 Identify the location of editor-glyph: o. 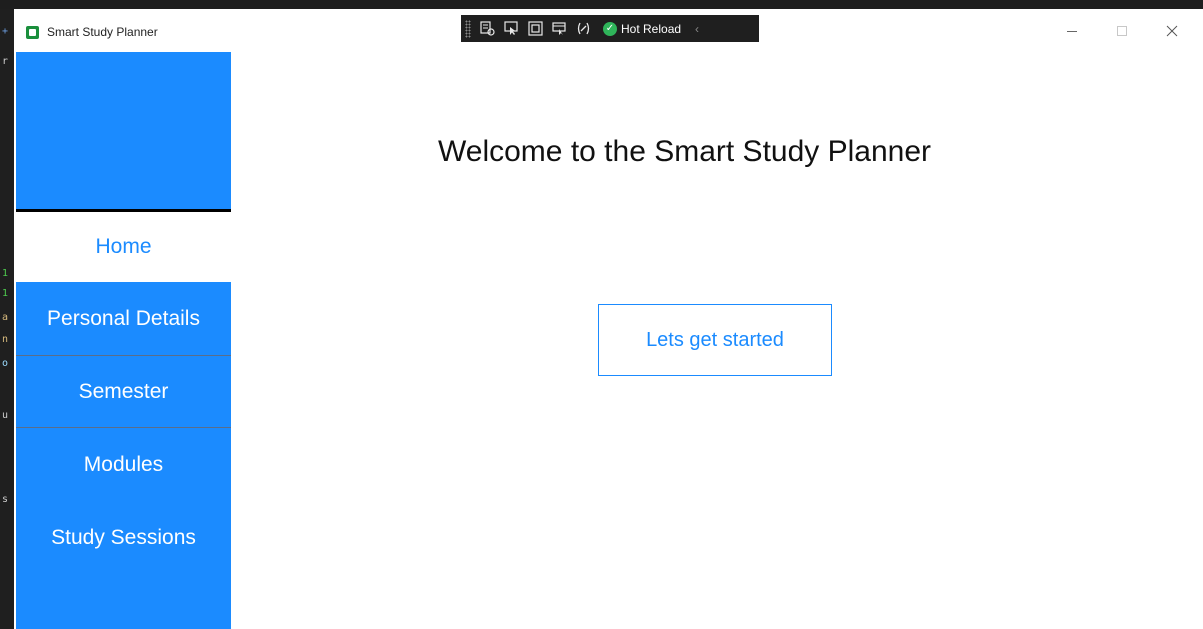
(5, 363).